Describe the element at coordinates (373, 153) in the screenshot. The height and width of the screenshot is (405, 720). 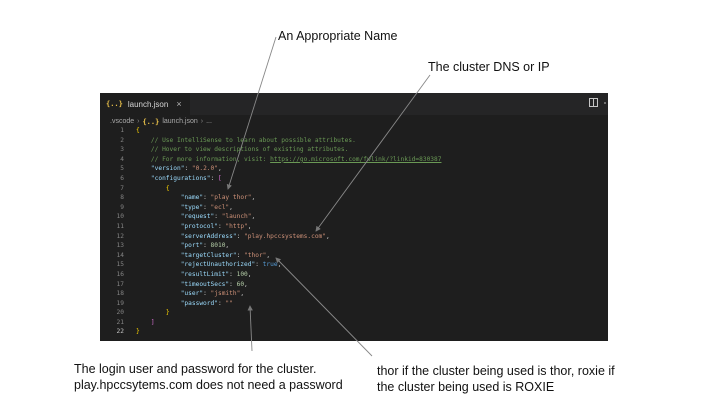
I see `arrow-dns` at that location.